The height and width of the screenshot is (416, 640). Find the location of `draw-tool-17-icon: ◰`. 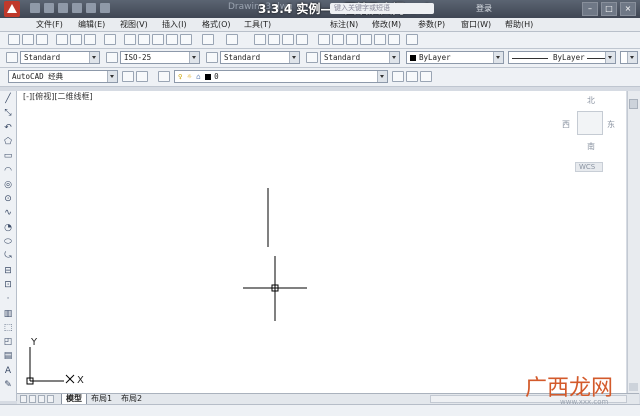

draw-tool-17-icon: ◰ is located at coordinates (8, 342).